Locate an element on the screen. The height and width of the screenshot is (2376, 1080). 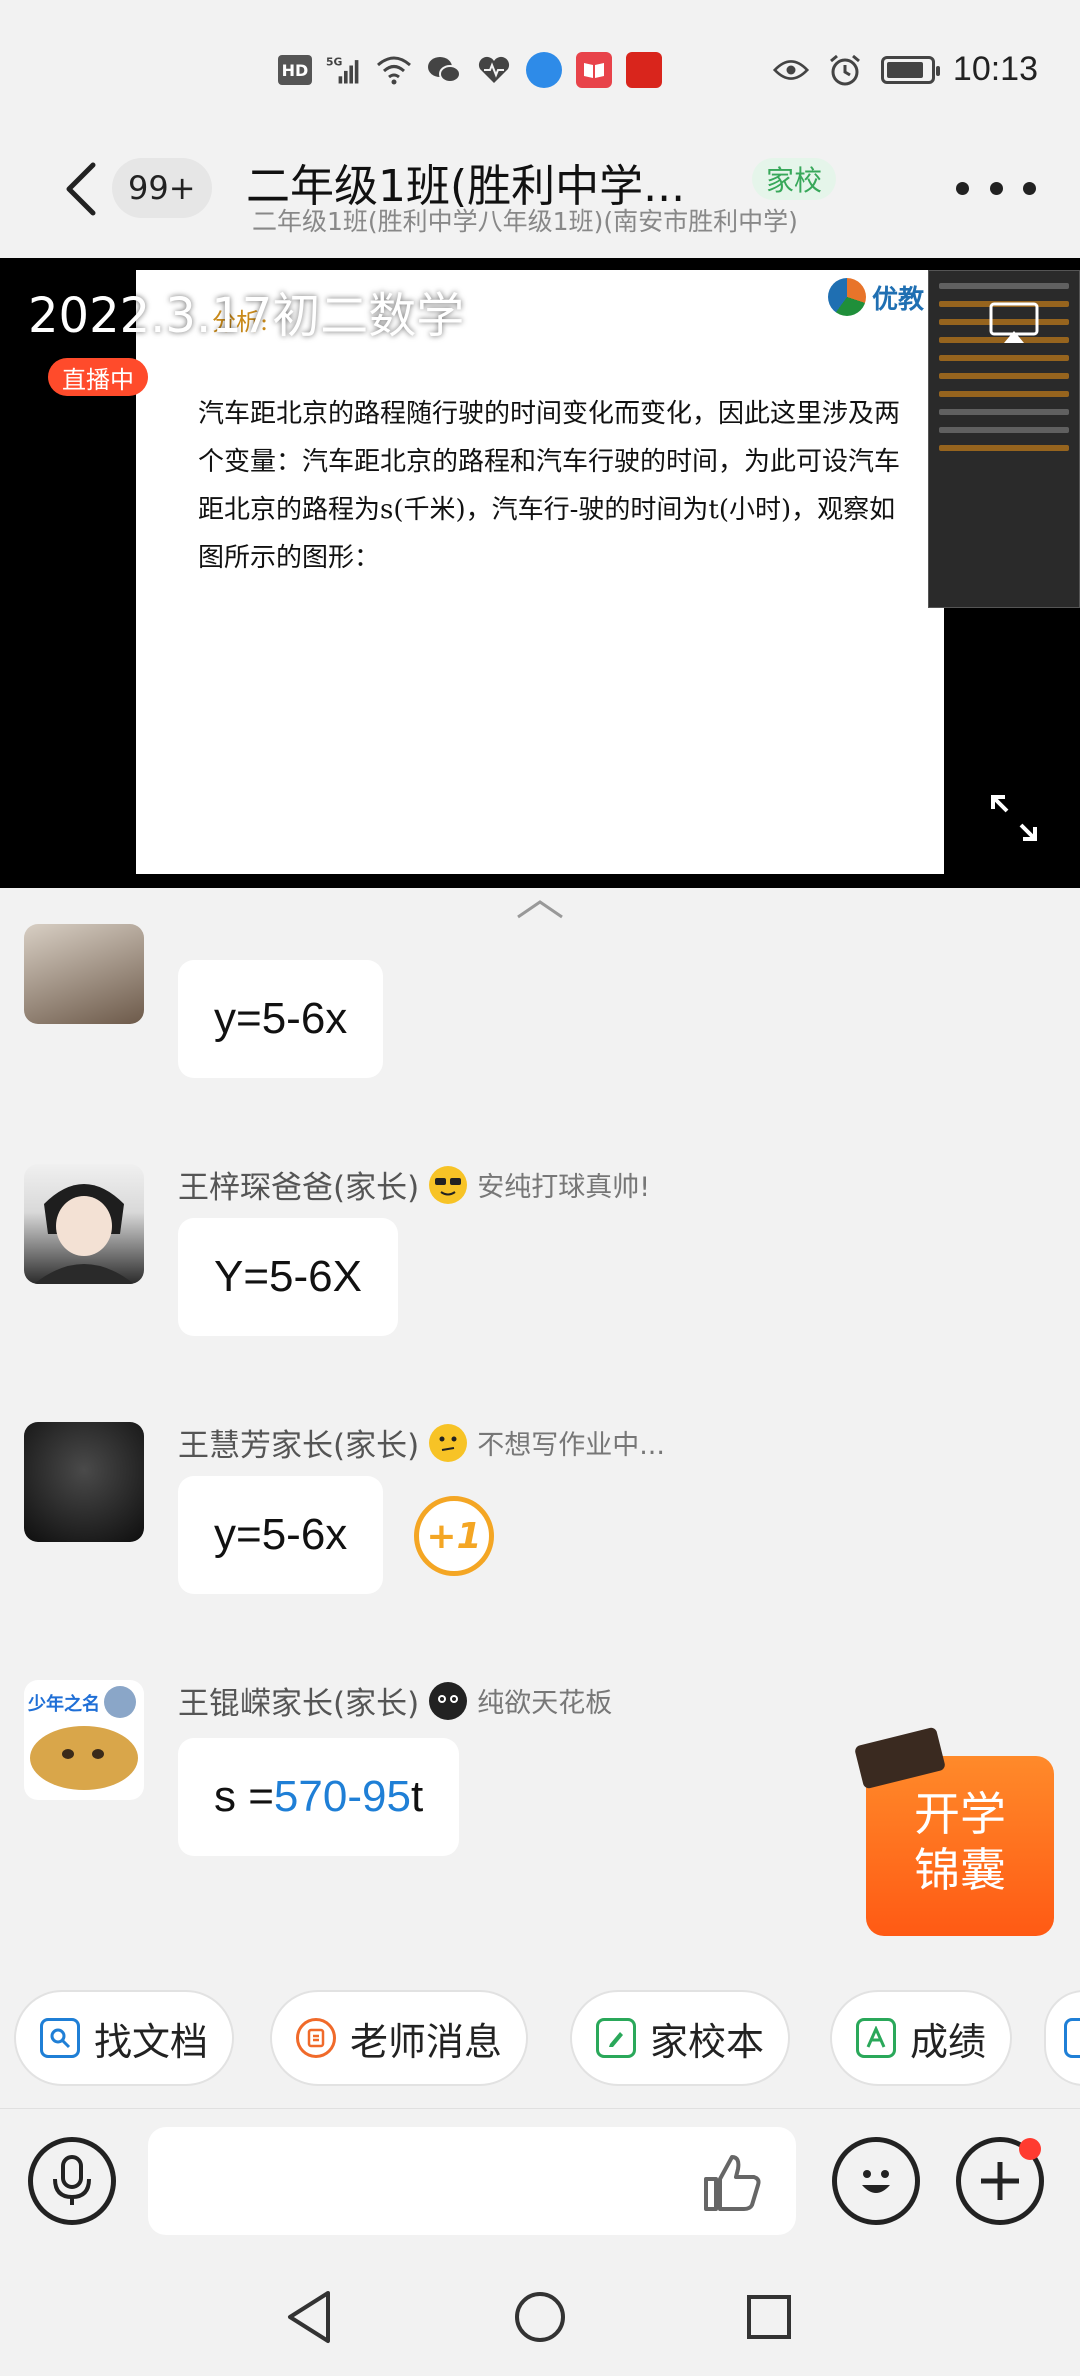
eye-comfort-icon is located at coordinates (790, 70).